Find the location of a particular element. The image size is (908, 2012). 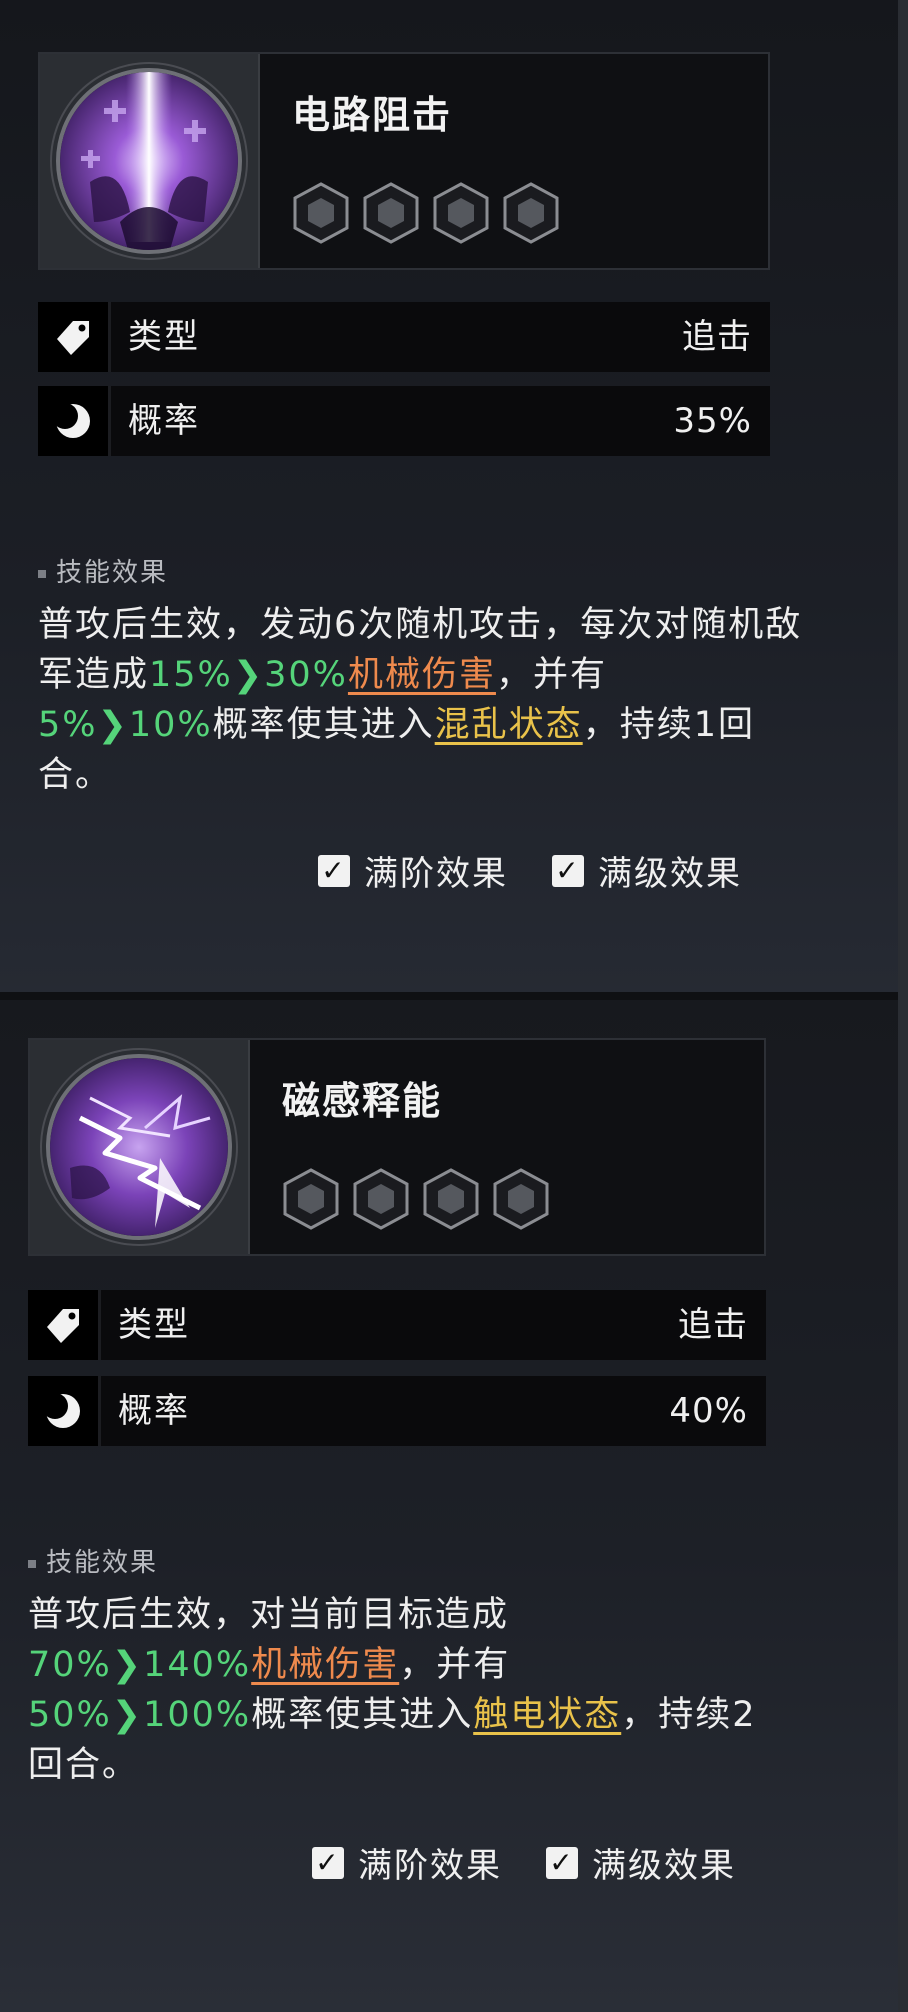

skill-name: 磁感释能 is located at coordinates (362, 1101).